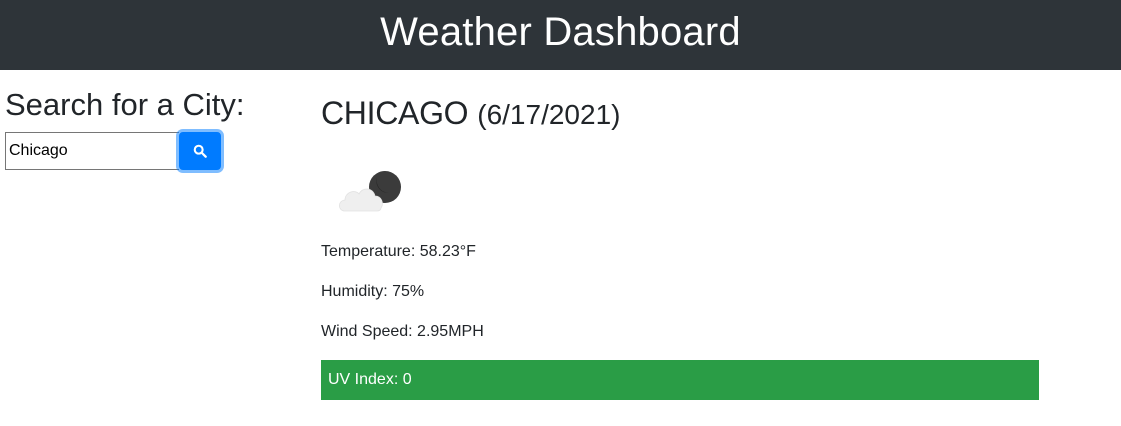 This screenshot has width=1121, height=426. I want to click on city-search-input, so click(92, 151).